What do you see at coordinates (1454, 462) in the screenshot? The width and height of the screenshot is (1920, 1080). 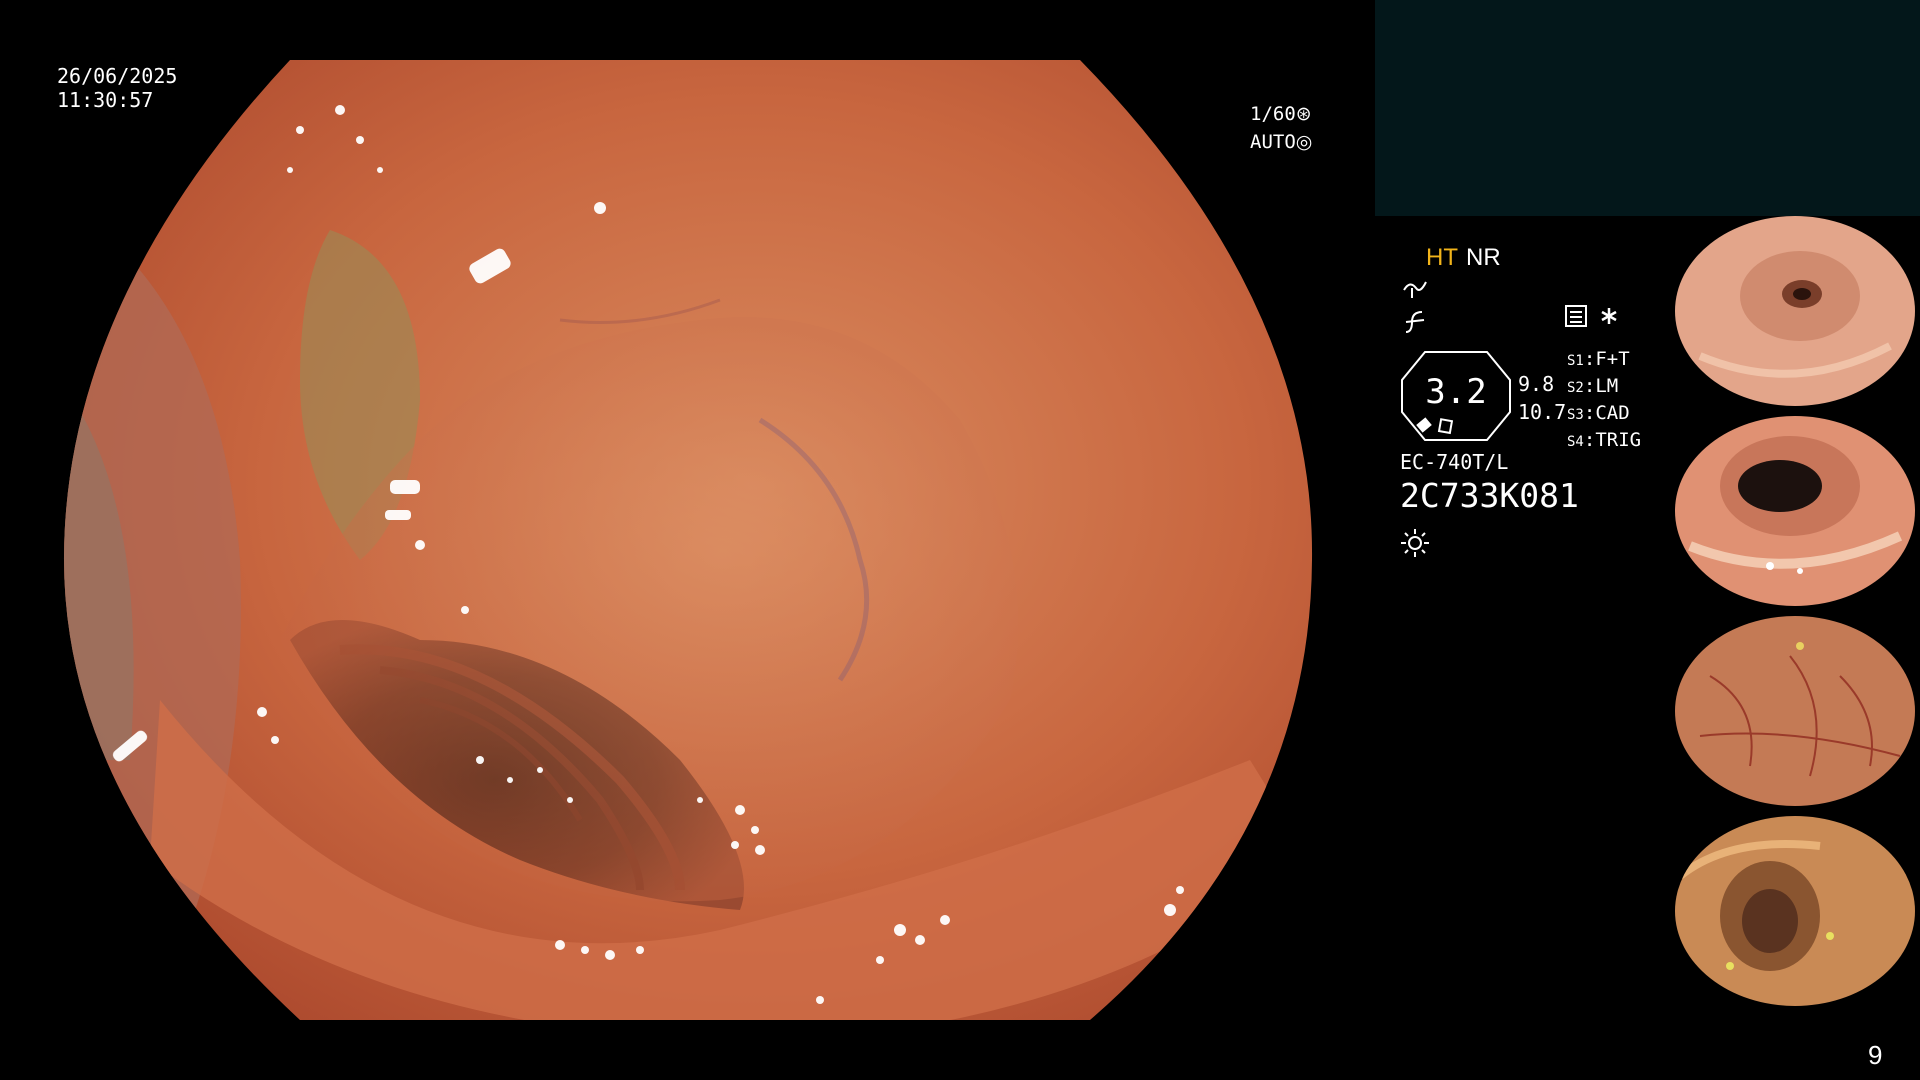 I see `scope-model: EC-740T/L` at bounding box center [1454, 462].